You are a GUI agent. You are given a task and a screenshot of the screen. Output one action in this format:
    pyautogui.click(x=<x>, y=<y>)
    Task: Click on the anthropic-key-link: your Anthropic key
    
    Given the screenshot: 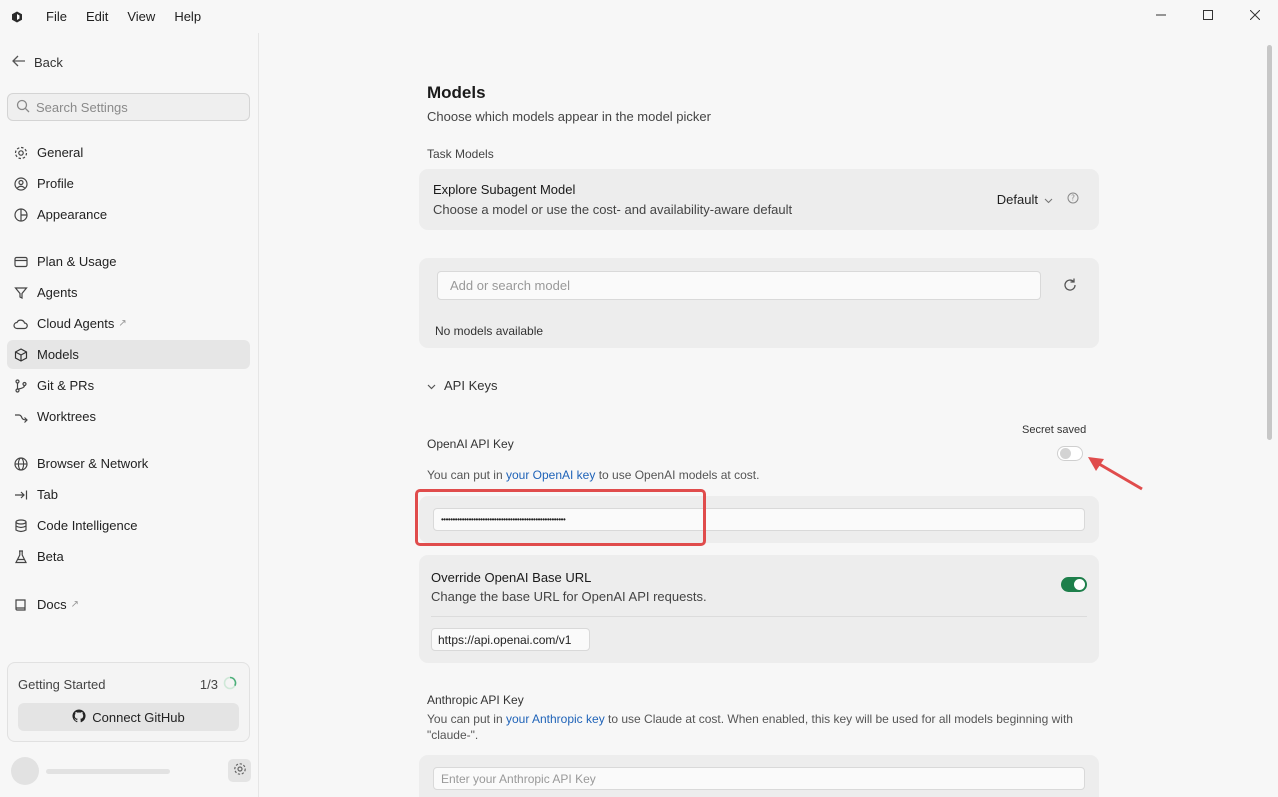 What is the action you would take?
    pyautogui.click(x=555, y=719)
    